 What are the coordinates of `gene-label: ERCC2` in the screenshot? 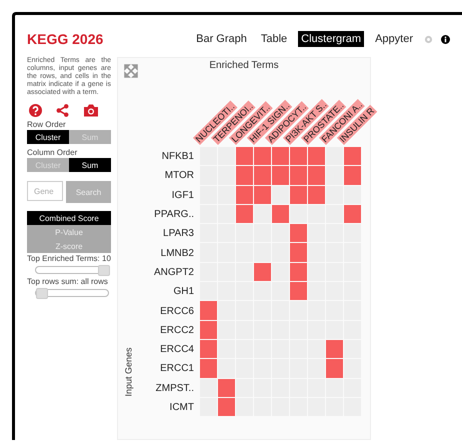 It's located at (177, 330).